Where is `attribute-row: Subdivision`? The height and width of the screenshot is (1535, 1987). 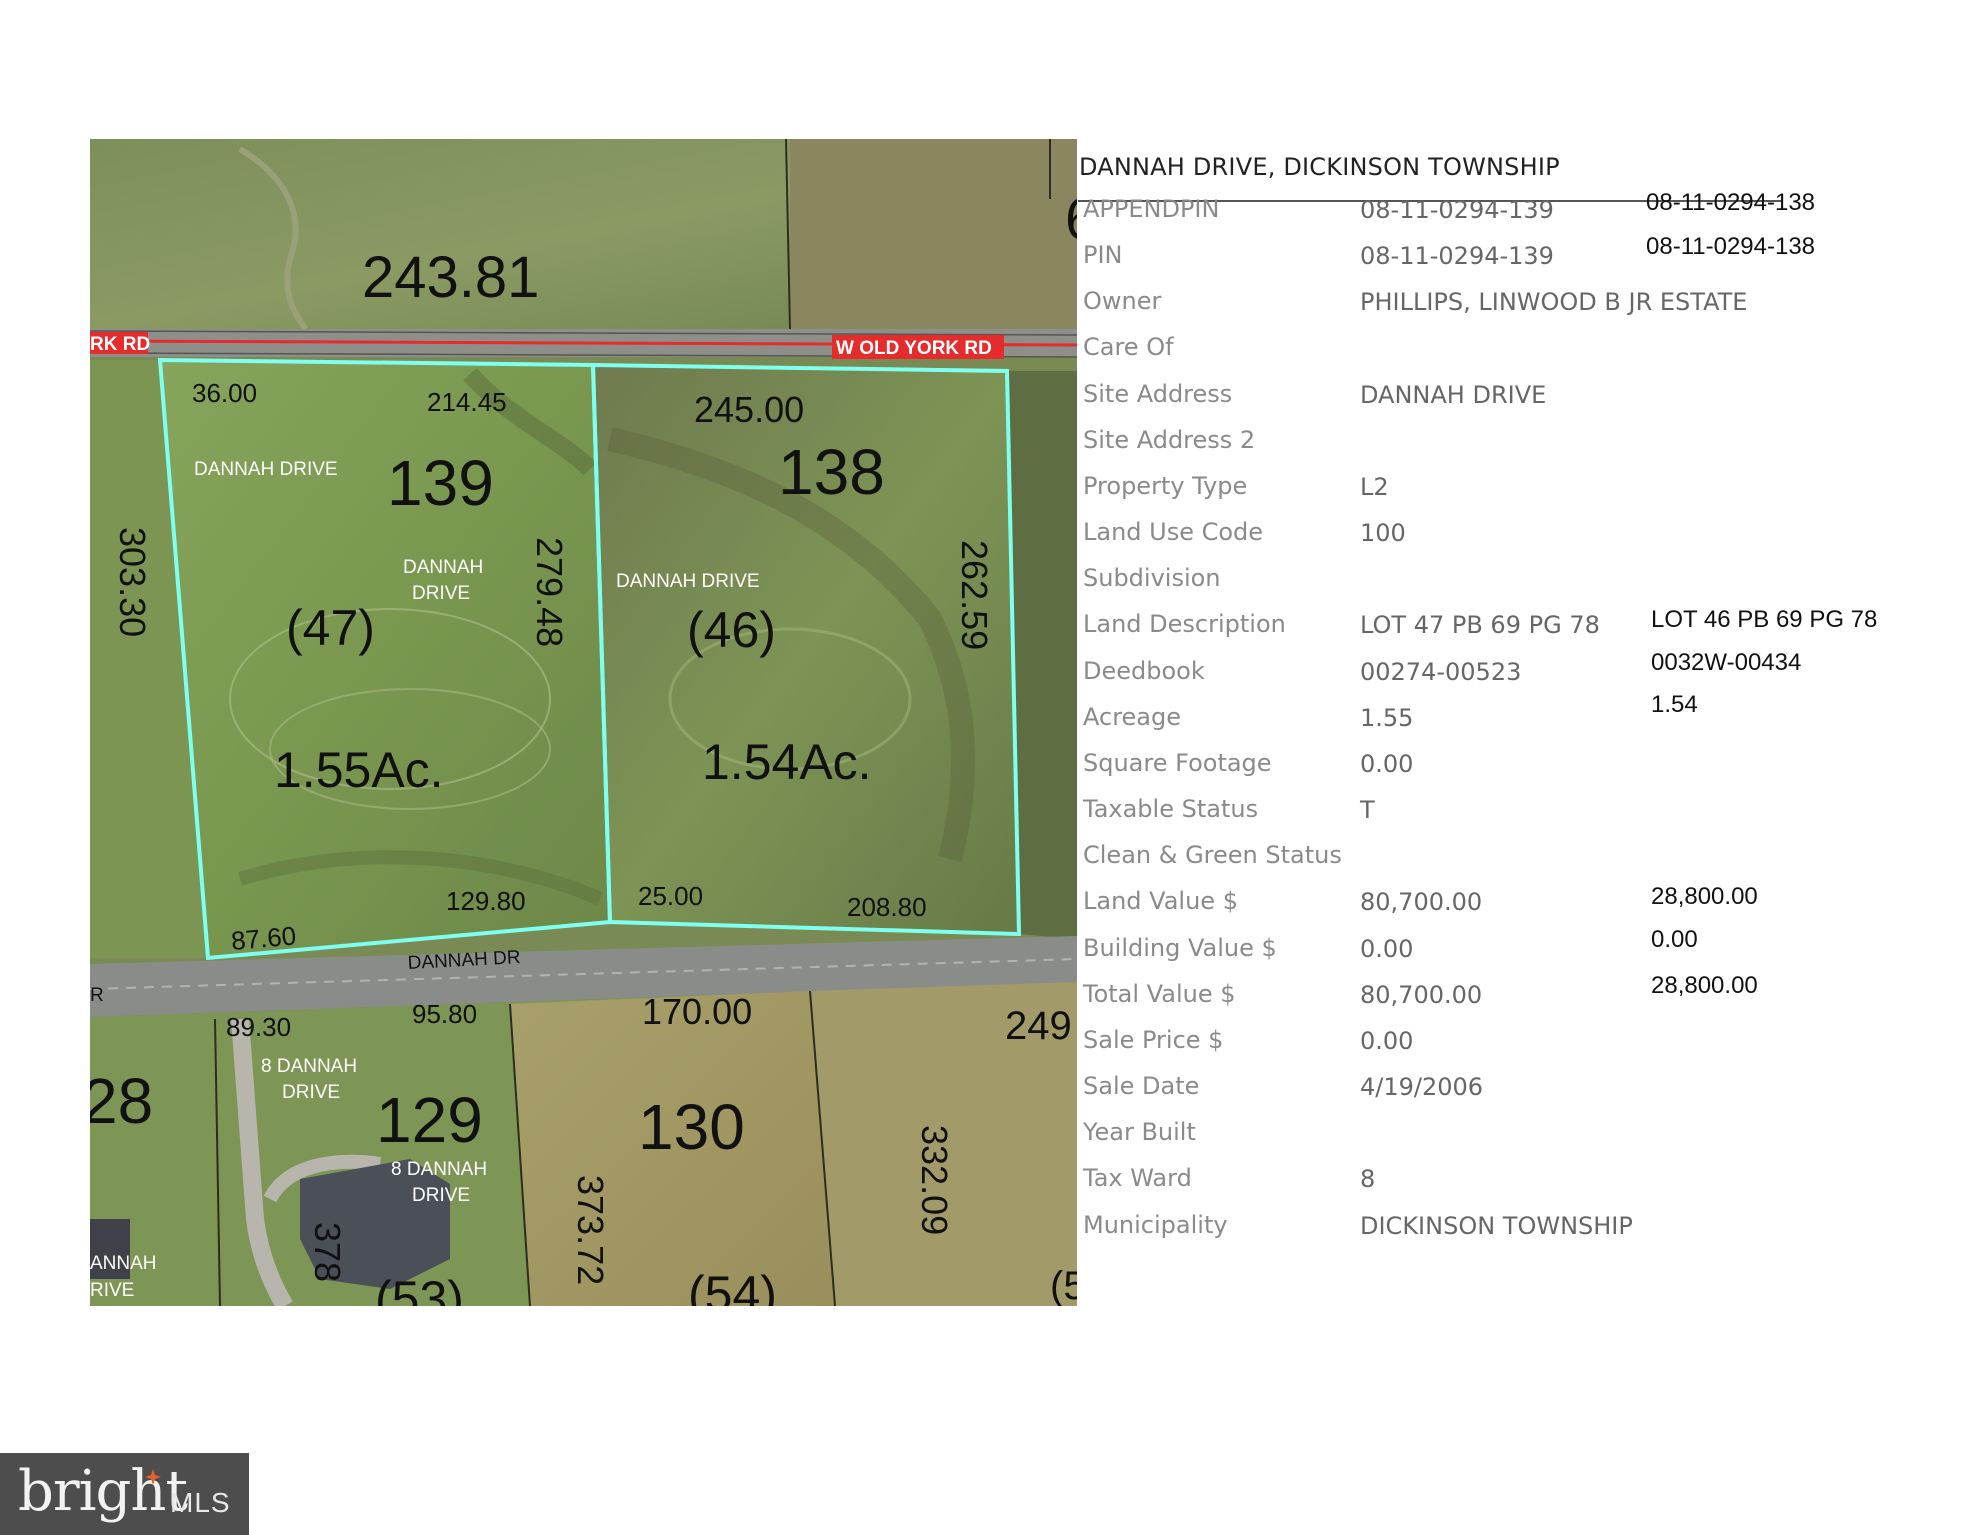
attribute-row: Subdivision is located at coordinates (1528, 584).